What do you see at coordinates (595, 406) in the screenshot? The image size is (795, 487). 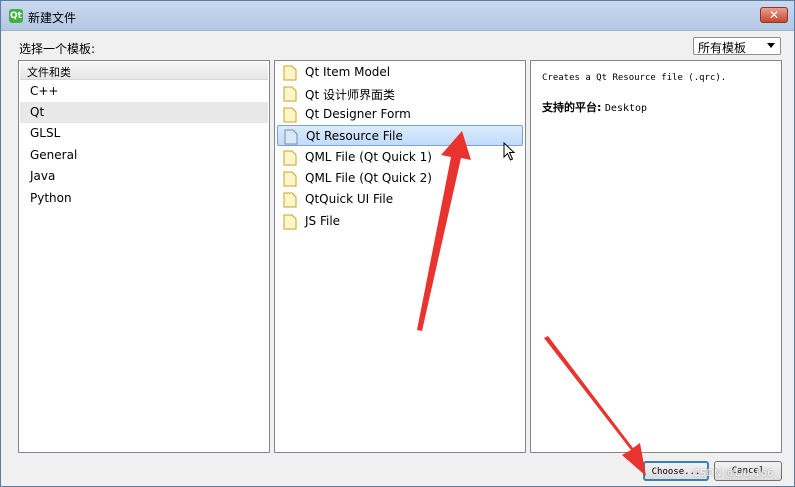 I see `annotation-arrow-to-choose-button` at bounding box center [595, 406].